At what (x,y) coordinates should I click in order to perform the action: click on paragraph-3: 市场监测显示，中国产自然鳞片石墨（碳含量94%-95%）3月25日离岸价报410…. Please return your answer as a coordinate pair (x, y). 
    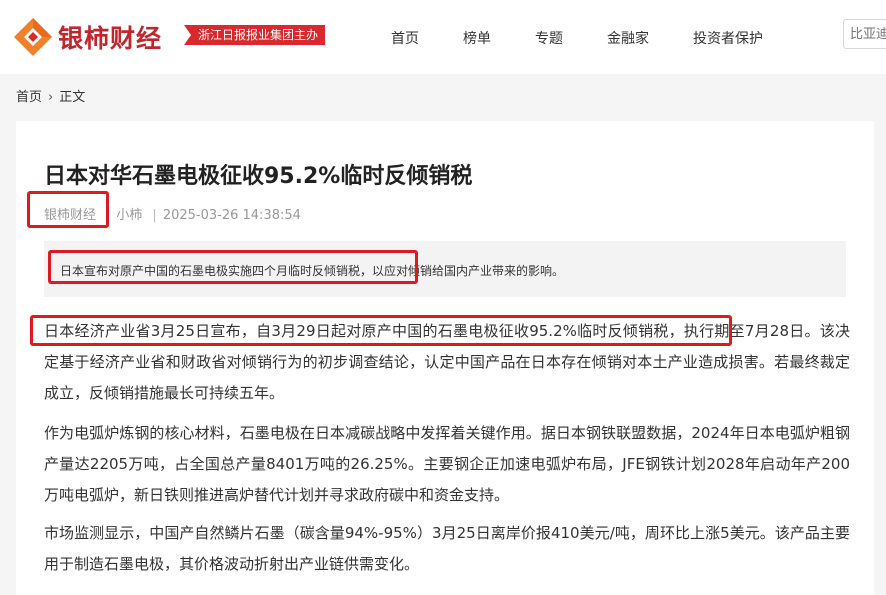
    Looking at the image, I should click on (447, 548).